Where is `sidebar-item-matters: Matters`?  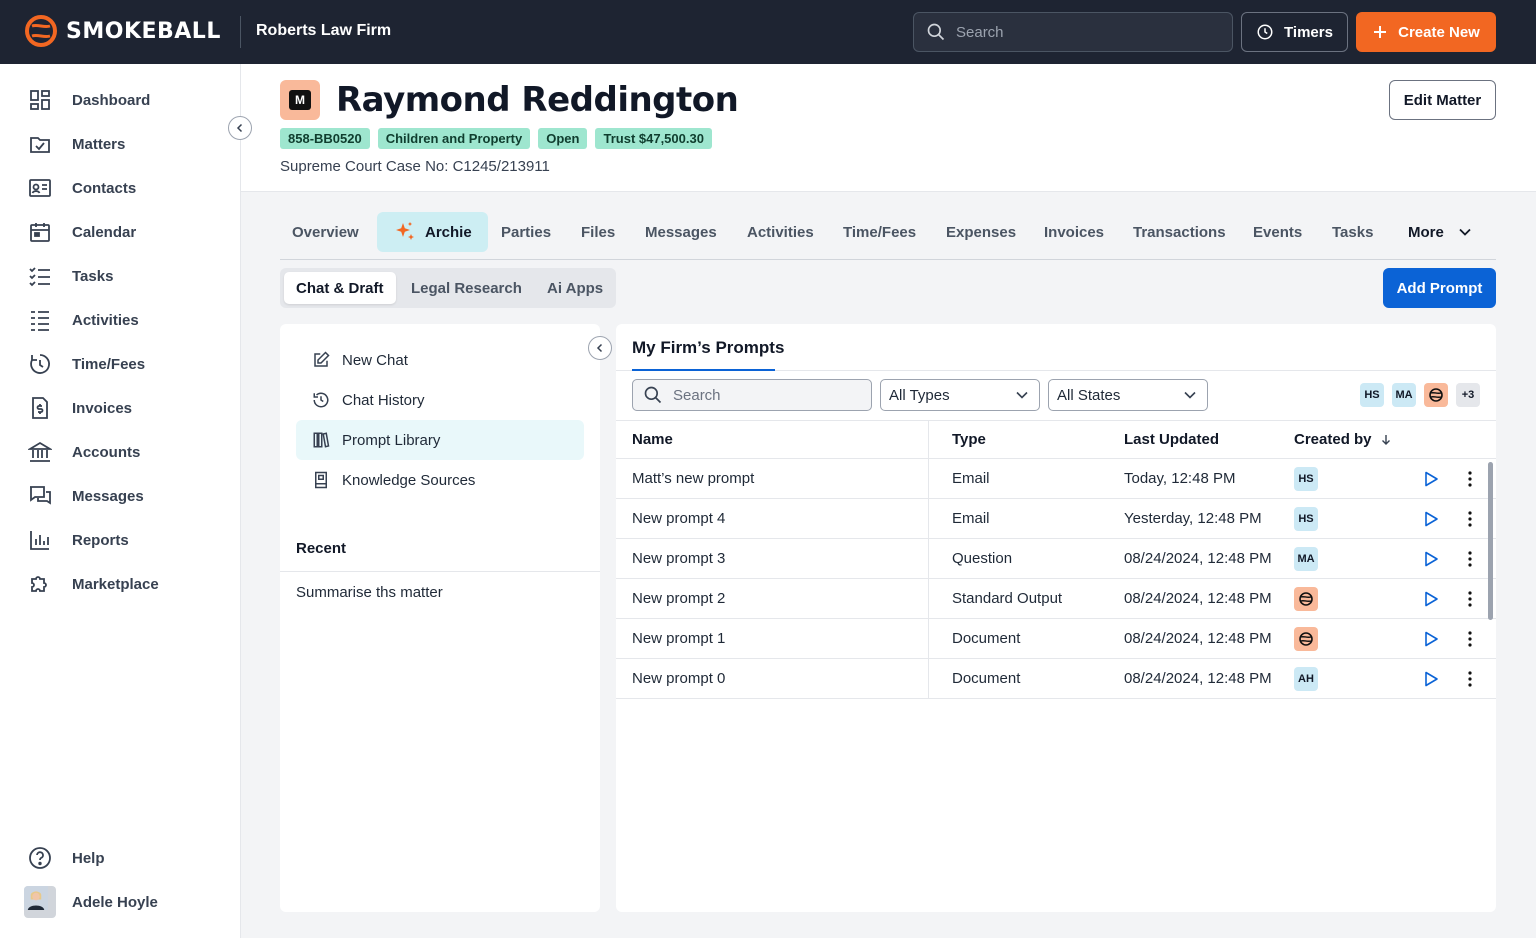 sidebar-item-matters: Matters is located at coordinates (76, 144).